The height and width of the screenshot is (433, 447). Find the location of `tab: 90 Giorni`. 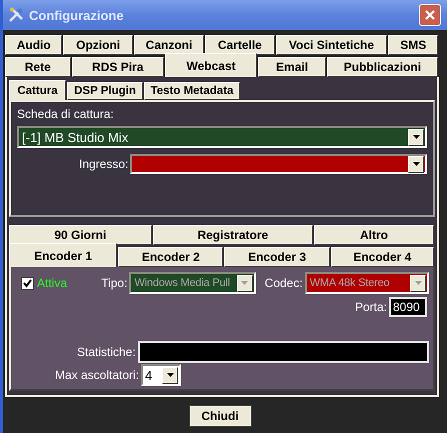

tab: 90 Giorni is located at coordinates (80, 235).